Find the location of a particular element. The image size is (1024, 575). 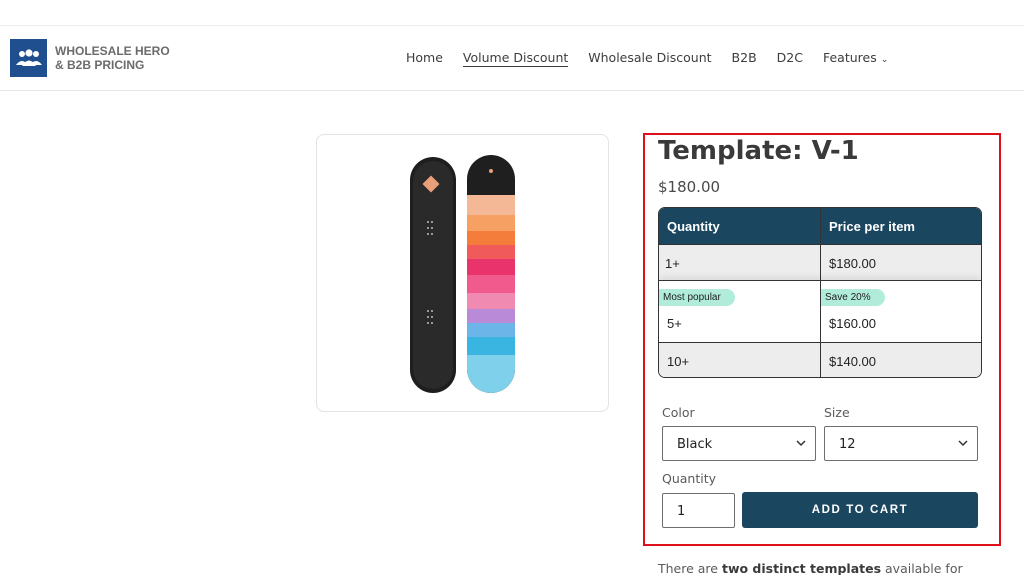

description-prefix: There are is located at coordinates (690, 568).